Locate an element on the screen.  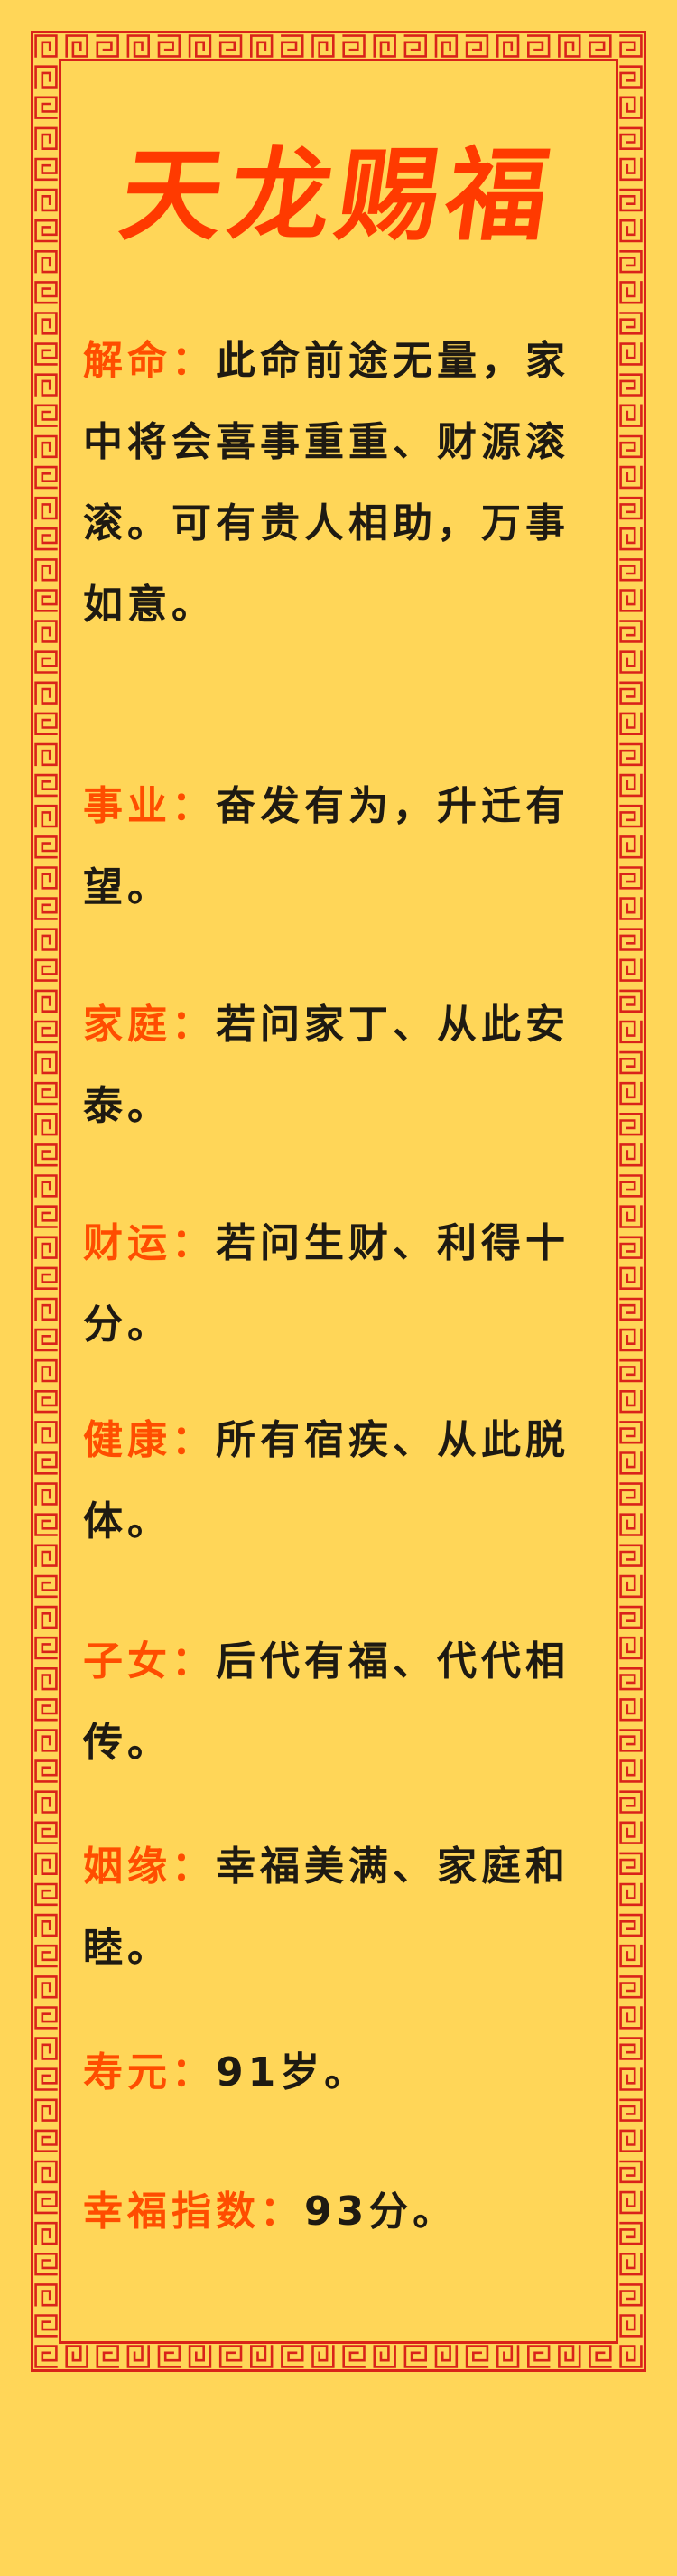
fortune-section-children: 子女：后代有福、代代相传。 is located at coordinates (341, 1702).